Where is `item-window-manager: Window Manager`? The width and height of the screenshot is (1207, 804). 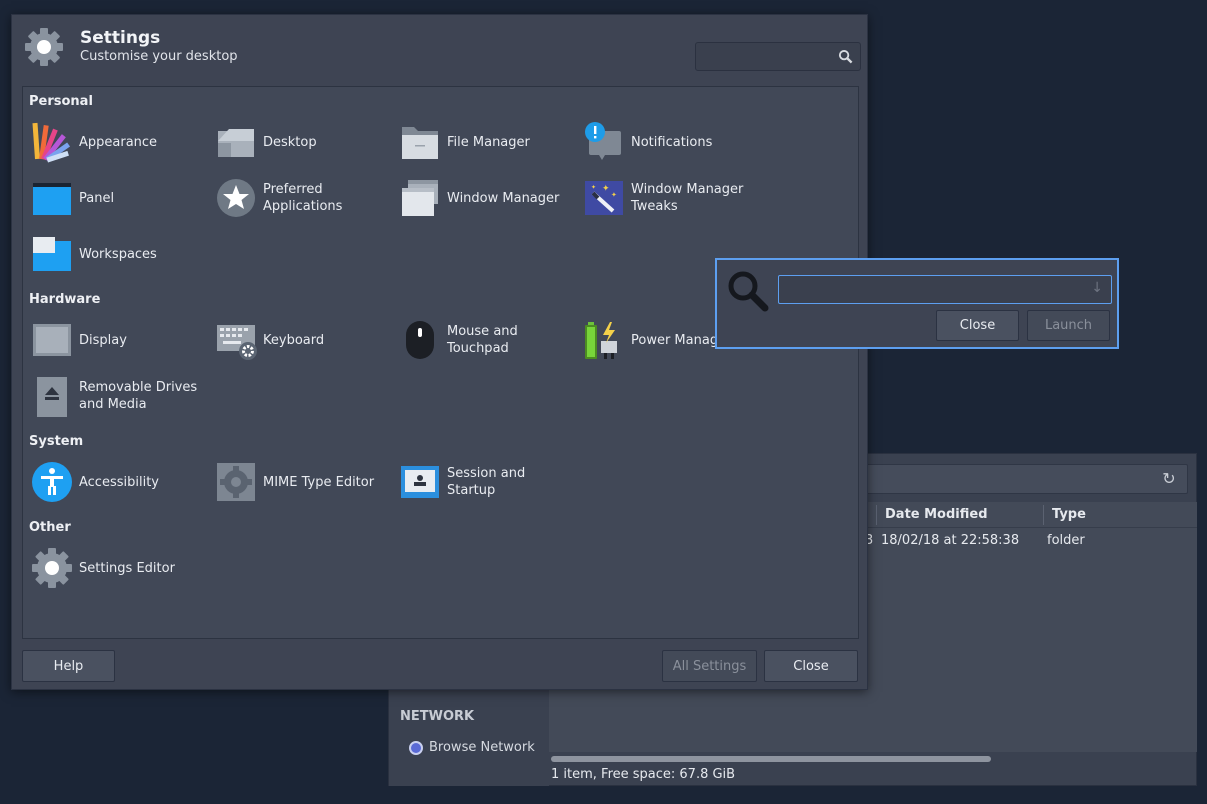 item-window-manager: Window Manager is located at coordinates (491, 198).